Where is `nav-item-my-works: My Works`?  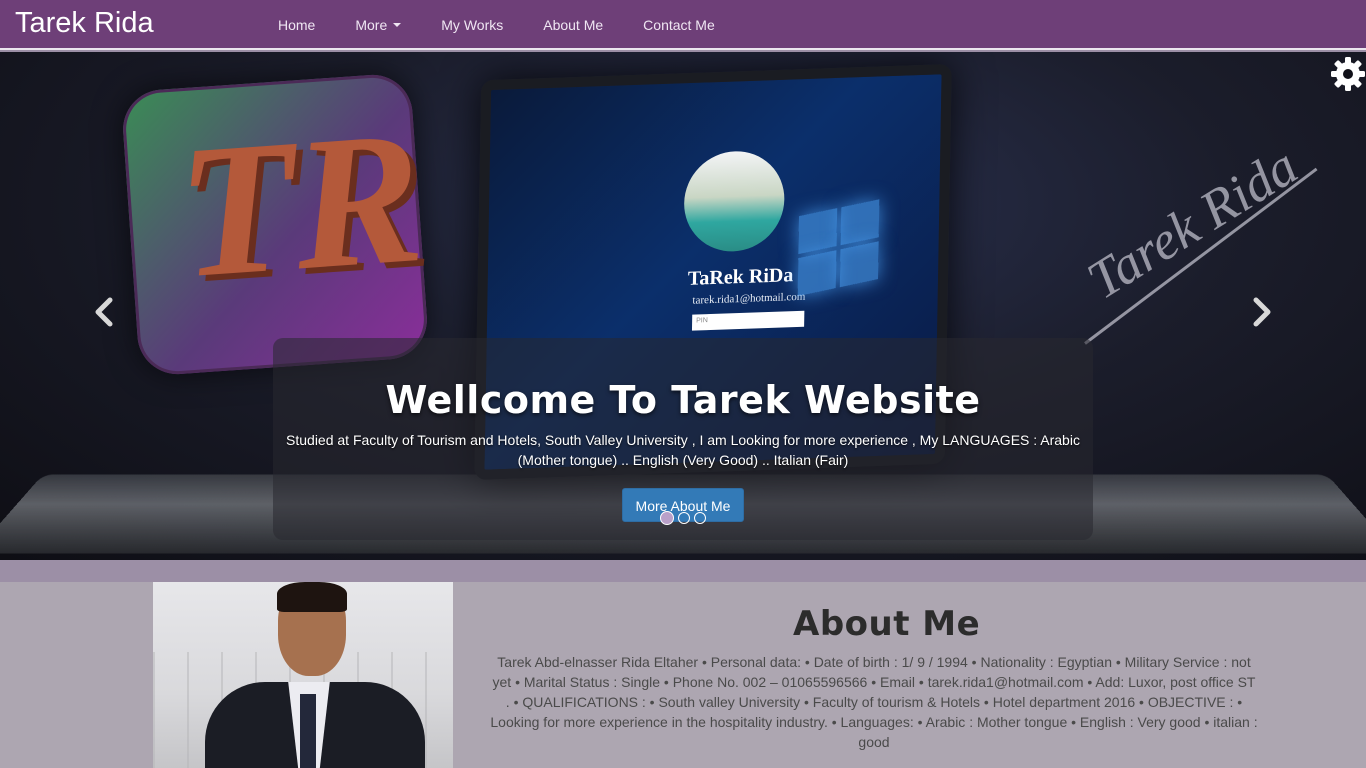
nav-item-my-works: My Works is located at coordinates (472, 25).